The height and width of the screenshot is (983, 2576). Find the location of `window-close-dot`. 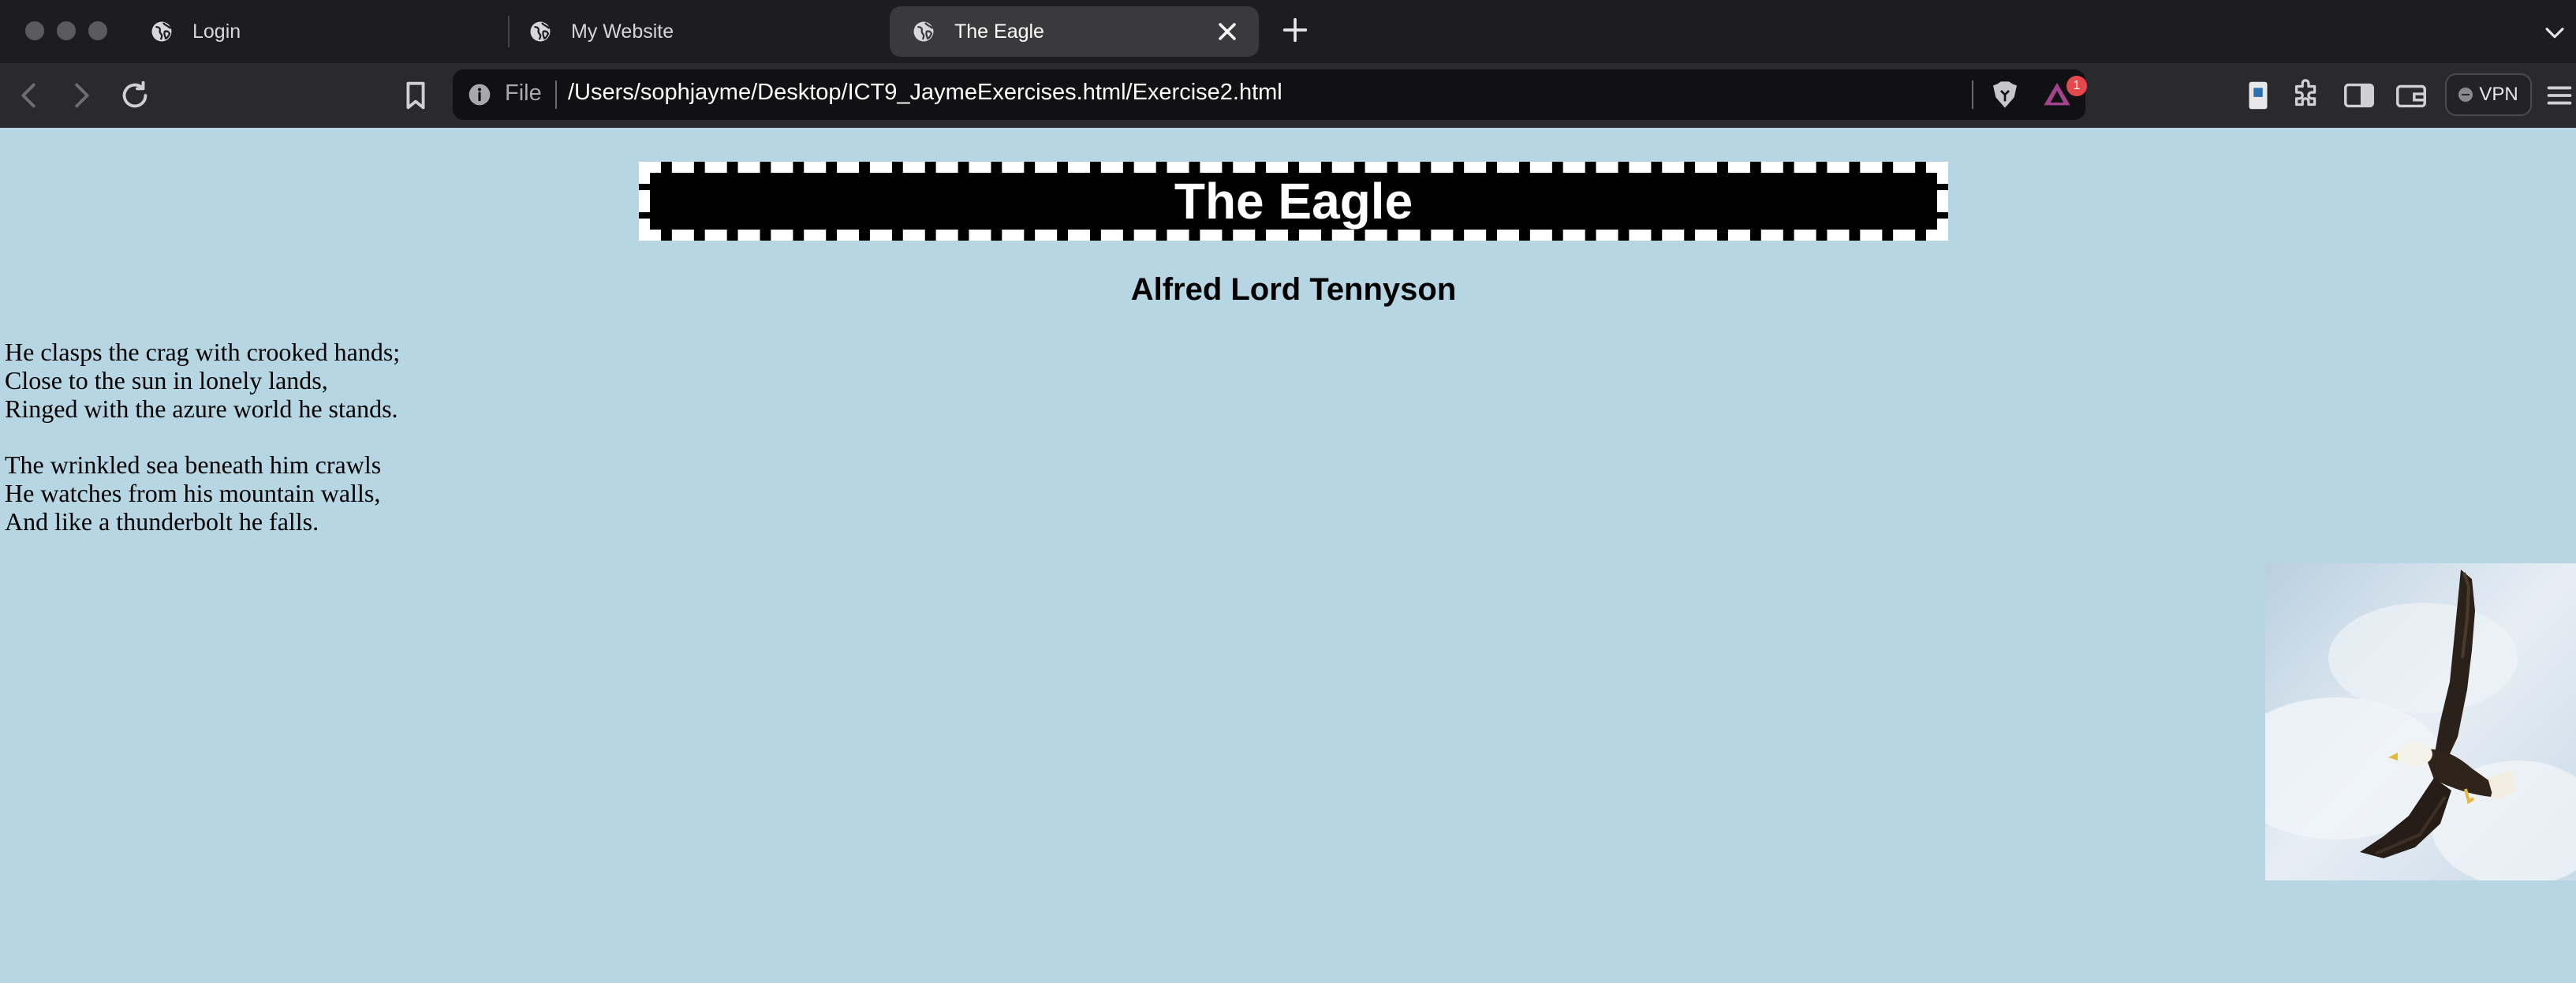

window-close-dot is located at coordinates (34, 30).